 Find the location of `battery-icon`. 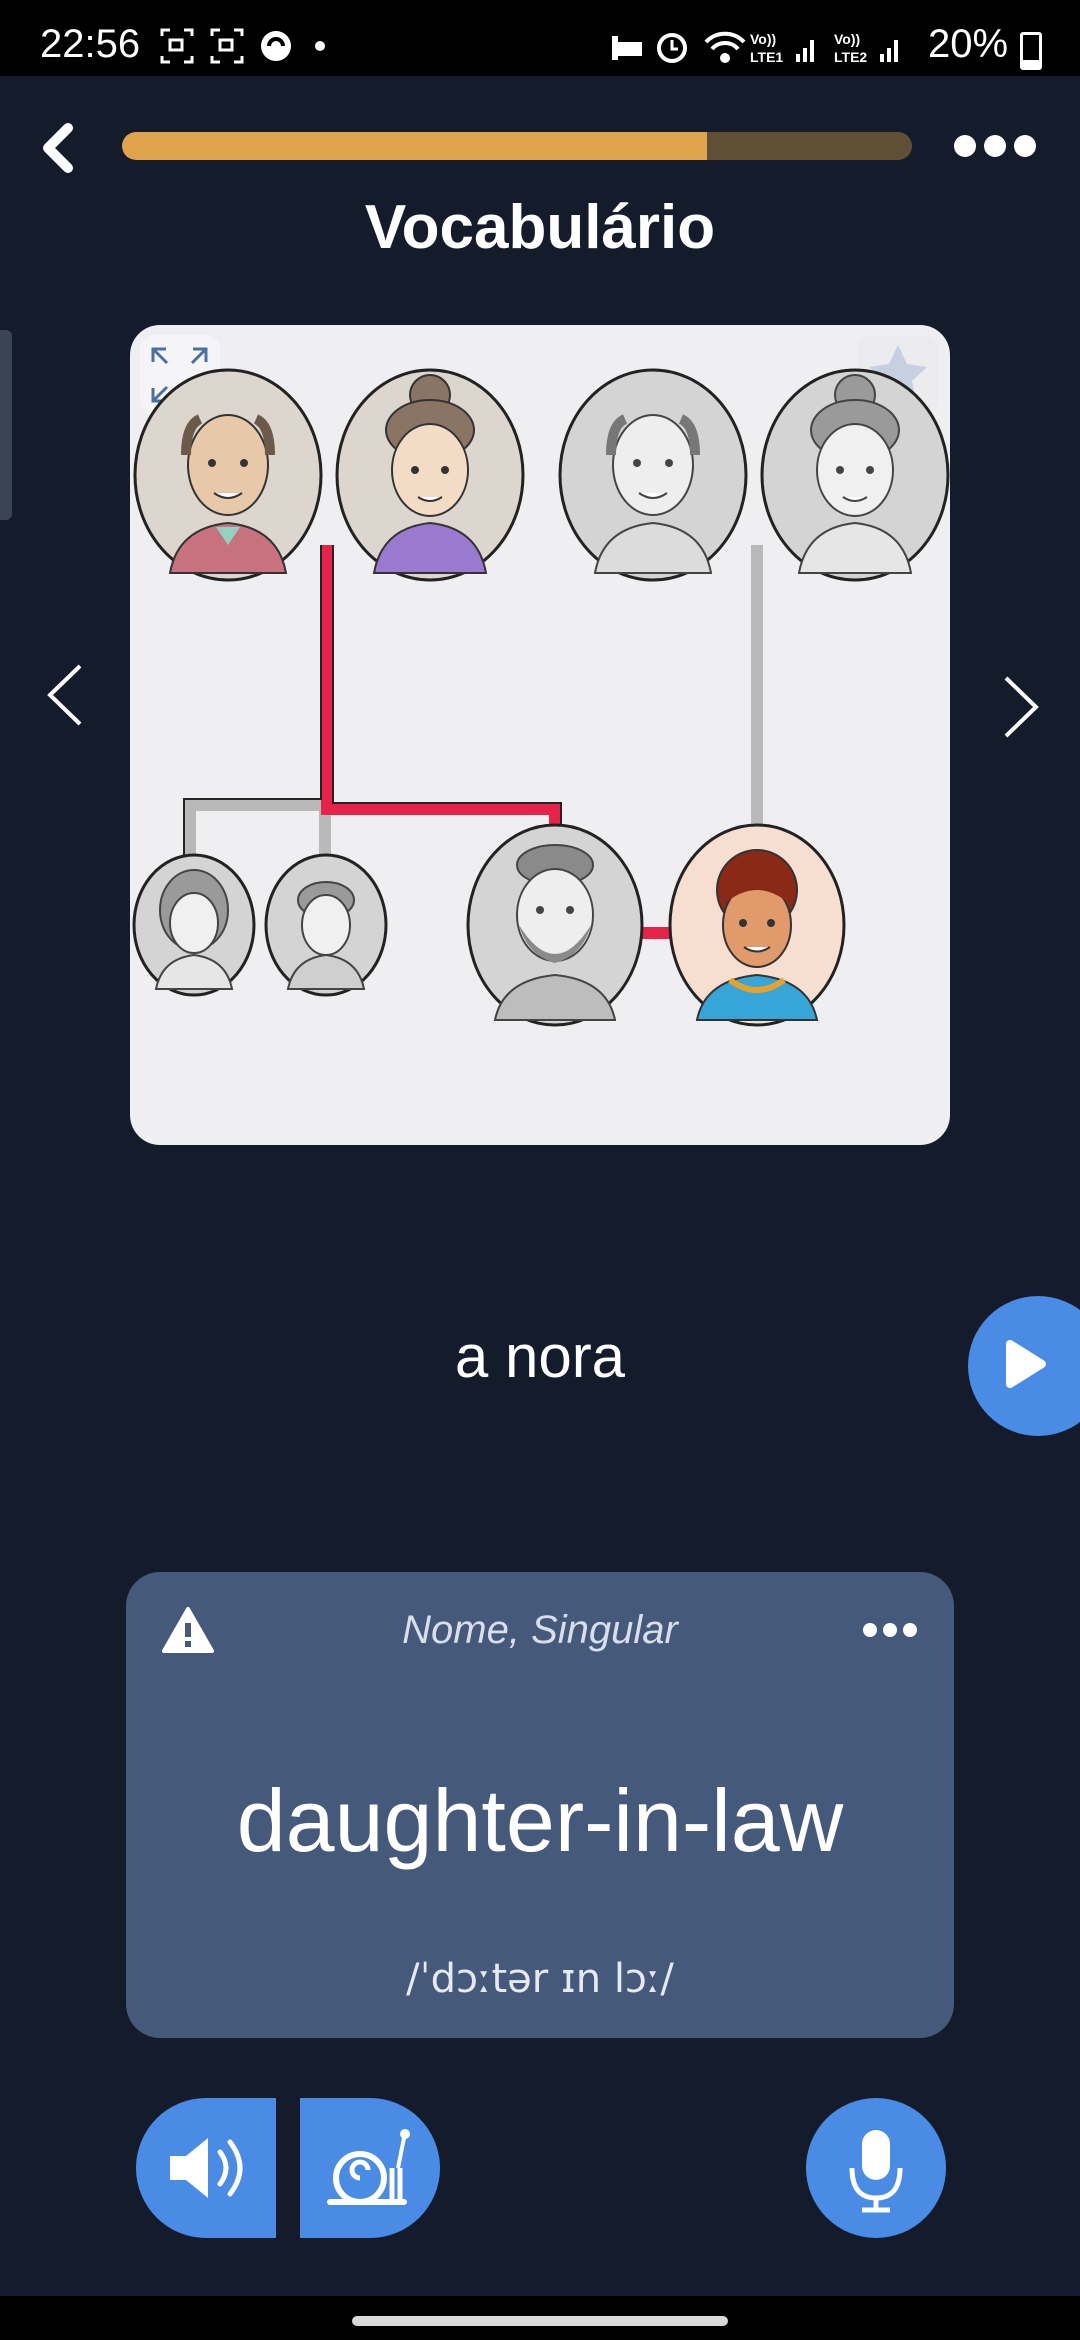

battery-icon is located at coordinates (1031, 51).